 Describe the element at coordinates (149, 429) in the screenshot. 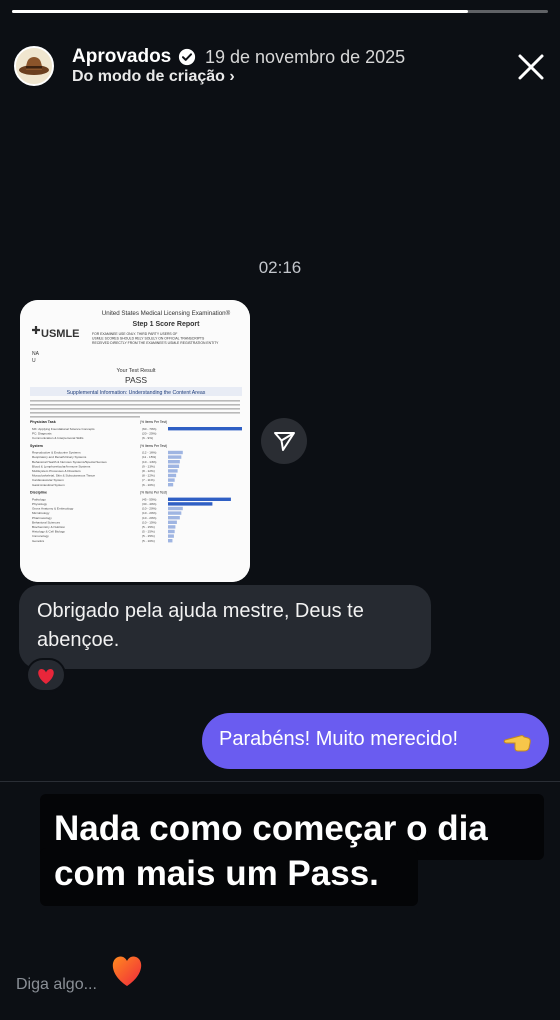

I see `report-row-range: (60 - 70%)` at that location.